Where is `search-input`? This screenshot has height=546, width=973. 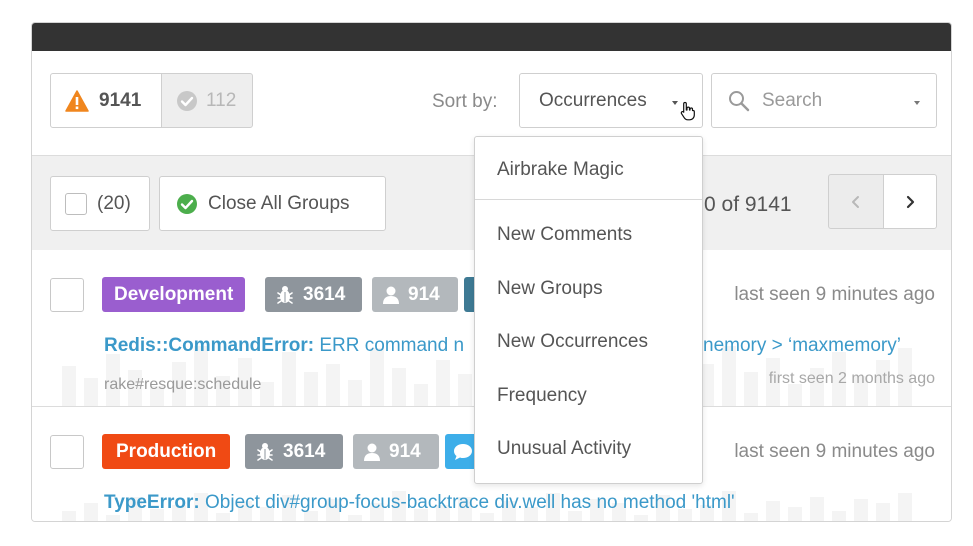 search-input is located at coordinates (832, 100).